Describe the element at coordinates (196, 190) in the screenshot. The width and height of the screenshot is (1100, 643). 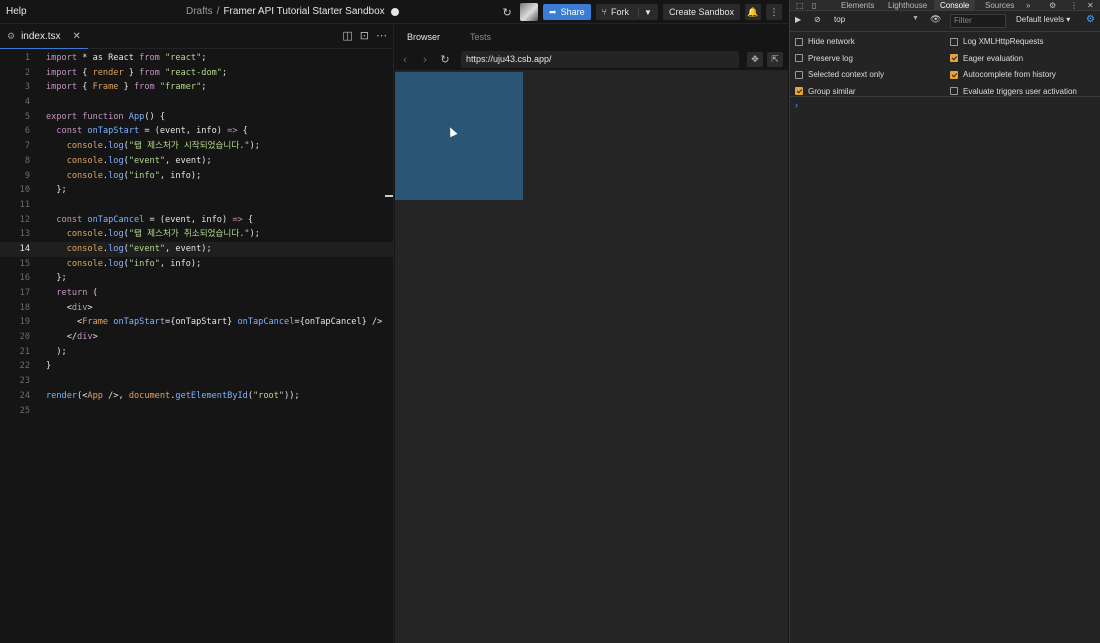
I see `code-line: 10 };` at that location.